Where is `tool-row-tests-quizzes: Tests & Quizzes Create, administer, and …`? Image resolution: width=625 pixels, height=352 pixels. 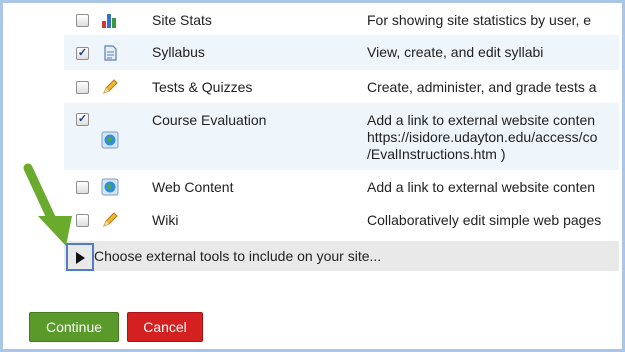
tool-row-tests-quizzes: Tests & Quizzes Create, administer, and … is located at coordinates (341, 86).